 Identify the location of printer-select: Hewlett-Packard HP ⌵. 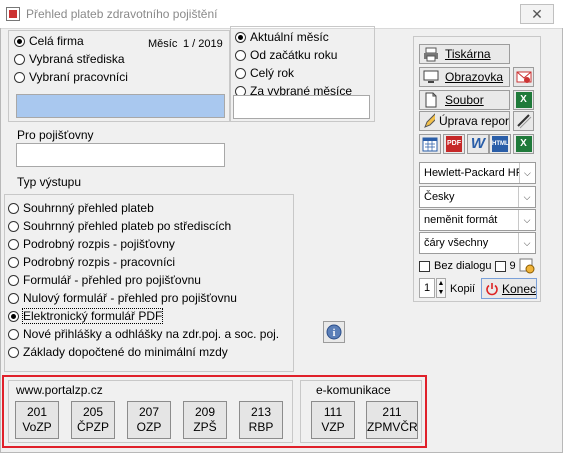
(477, 173).